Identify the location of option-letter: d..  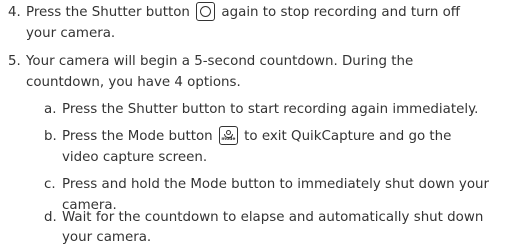
(50, 217).